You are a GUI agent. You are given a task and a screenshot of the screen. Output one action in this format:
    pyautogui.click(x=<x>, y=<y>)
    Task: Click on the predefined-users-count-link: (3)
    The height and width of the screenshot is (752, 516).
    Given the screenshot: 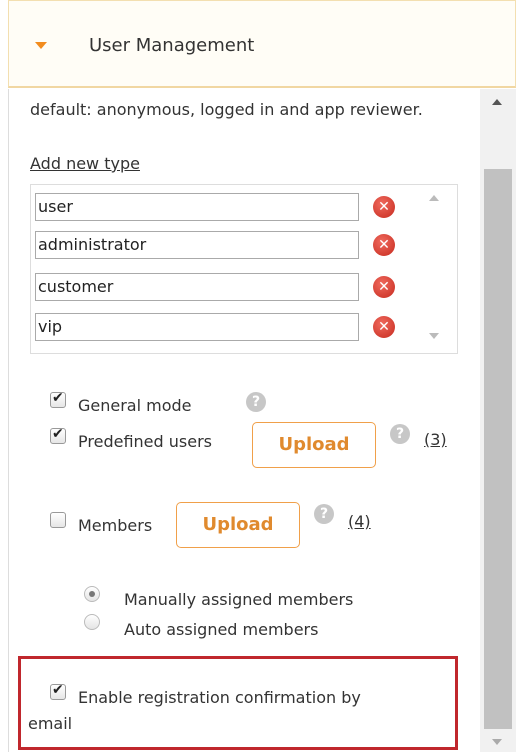 What is the action you would take?
    pyautogui.click(x=435, y=439)
    